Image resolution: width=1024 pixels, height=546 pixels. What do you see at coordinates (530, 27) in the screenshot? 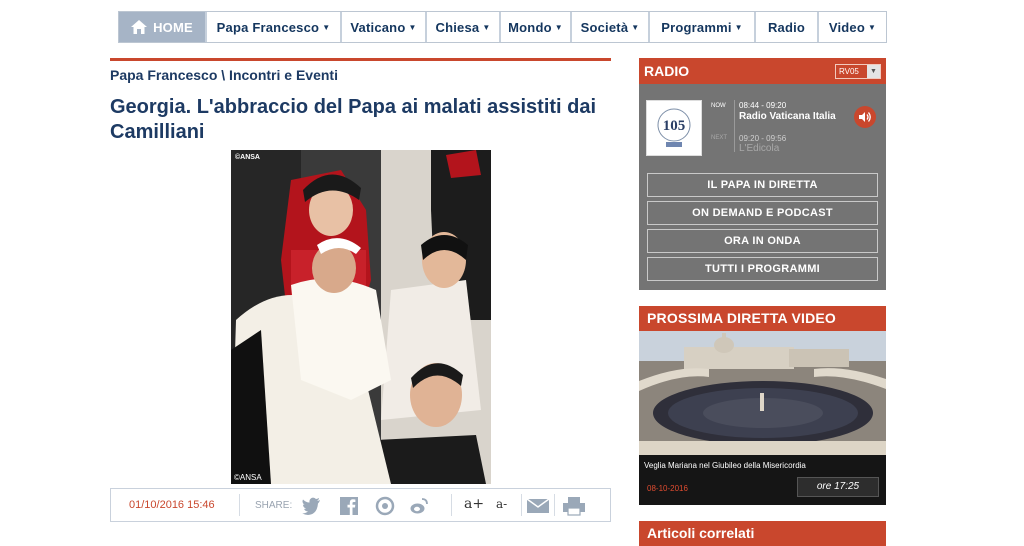
I see `nav-label: Mondo` at bounding box center [530, 27].